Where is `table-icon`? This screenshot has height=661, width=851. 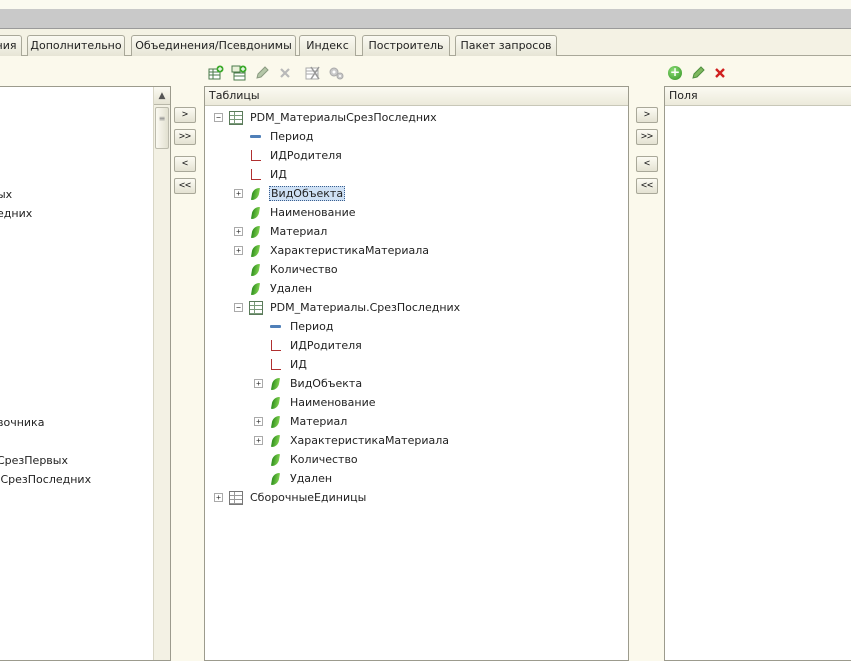 table-icon is located at coordinates (256, 307).